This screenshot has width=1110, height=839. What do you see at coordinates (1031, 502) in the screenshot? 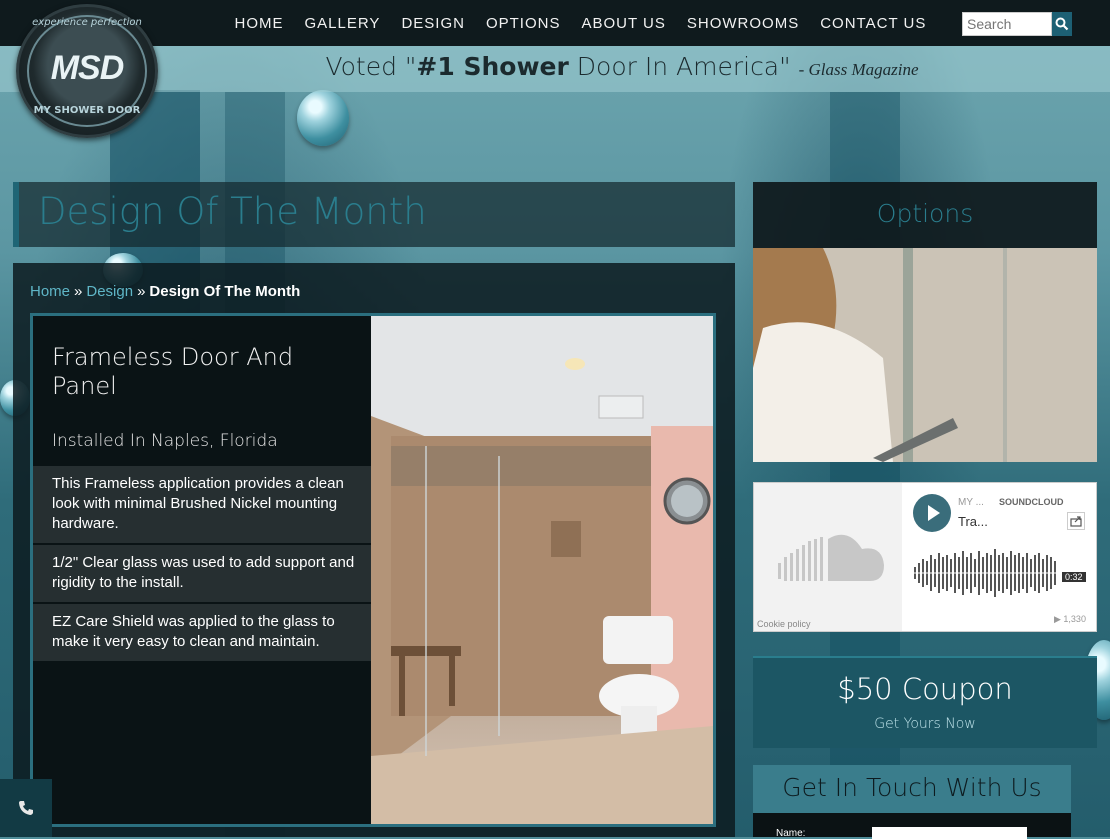
I see `soundcloud-brand: SOUNDCLOUD` at bounding box center [1031, 502].